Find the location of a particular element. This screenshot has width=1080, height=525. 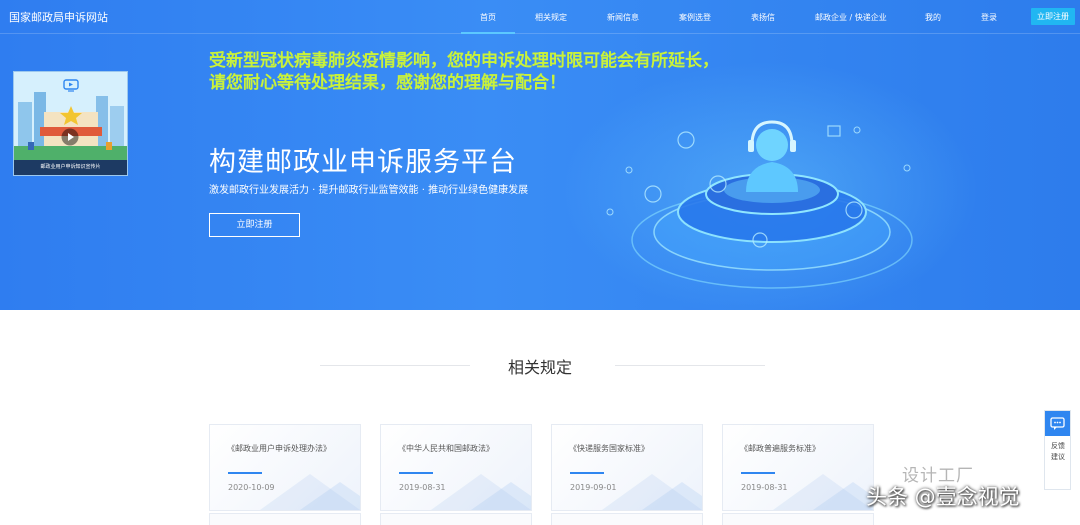

hero-title: 构建邮政业申诉服务平台 is located at coordinates (363, 162).